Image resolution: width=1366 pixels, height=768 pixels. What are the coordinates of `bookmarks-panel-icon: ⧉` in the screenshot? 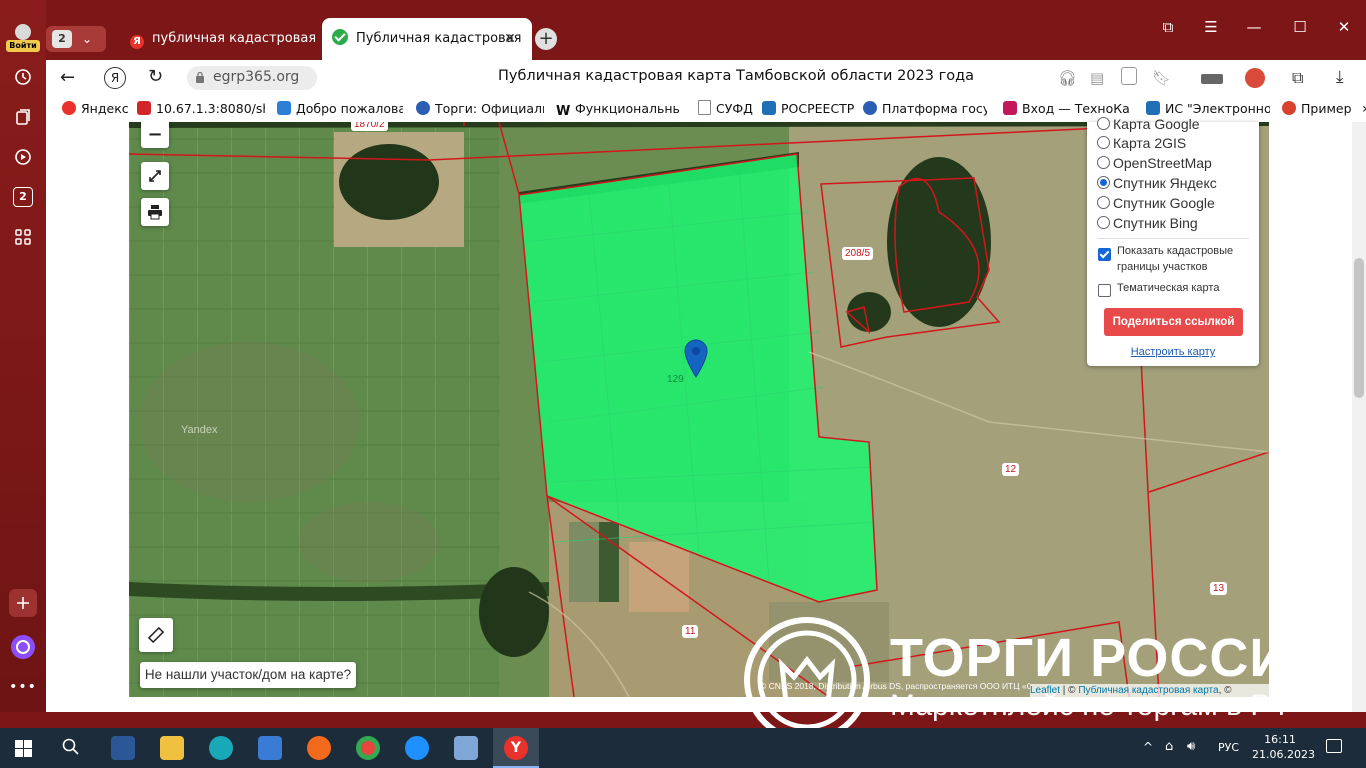 It's located at (1168, 27).